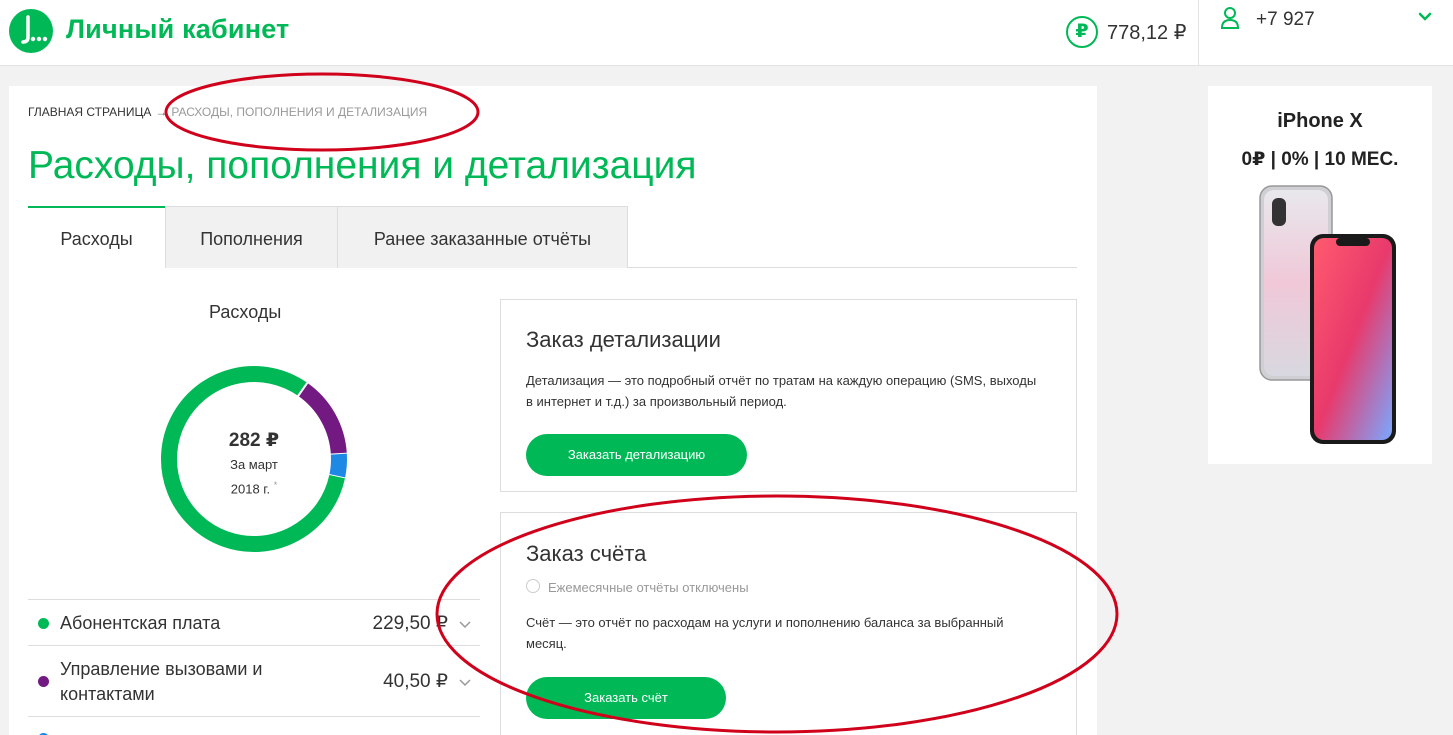 The width and height of the screenshot is (1453, 735). I want to click on breadcrumb-current: РАСХОДЫ, ПОПОЛНЕНИЯ И ДЕТАЛИЗАЦИЯ, so click(299, 112).